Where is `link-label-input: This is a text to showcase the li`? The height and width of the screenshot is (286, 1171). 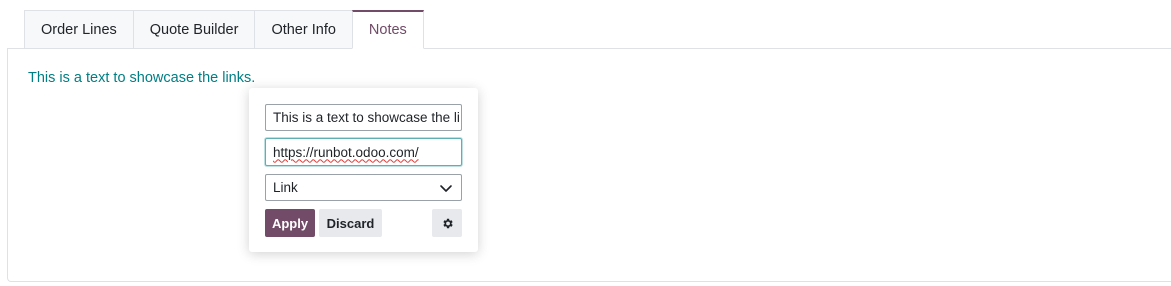 link-label-input: This is a text to showcase the li is located at coordinates (363, 117).